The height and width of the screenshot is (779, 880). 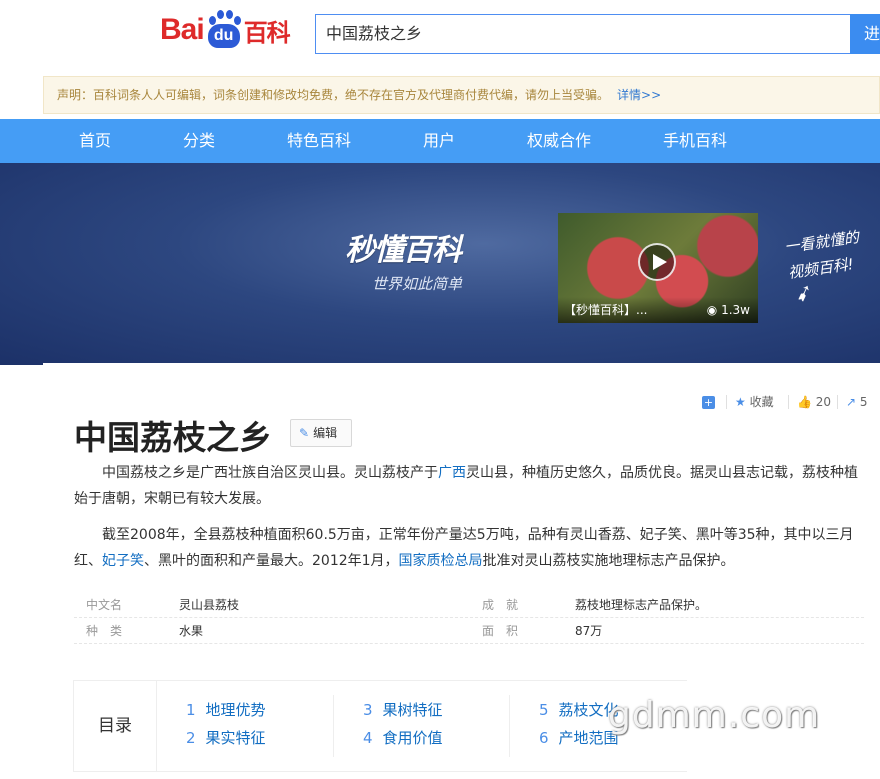 What do you see at coordinates (641, 605) in the screenshot?
I see `info-value: 荔枝地理标志产品保护。` at bounding box center [641, 605].